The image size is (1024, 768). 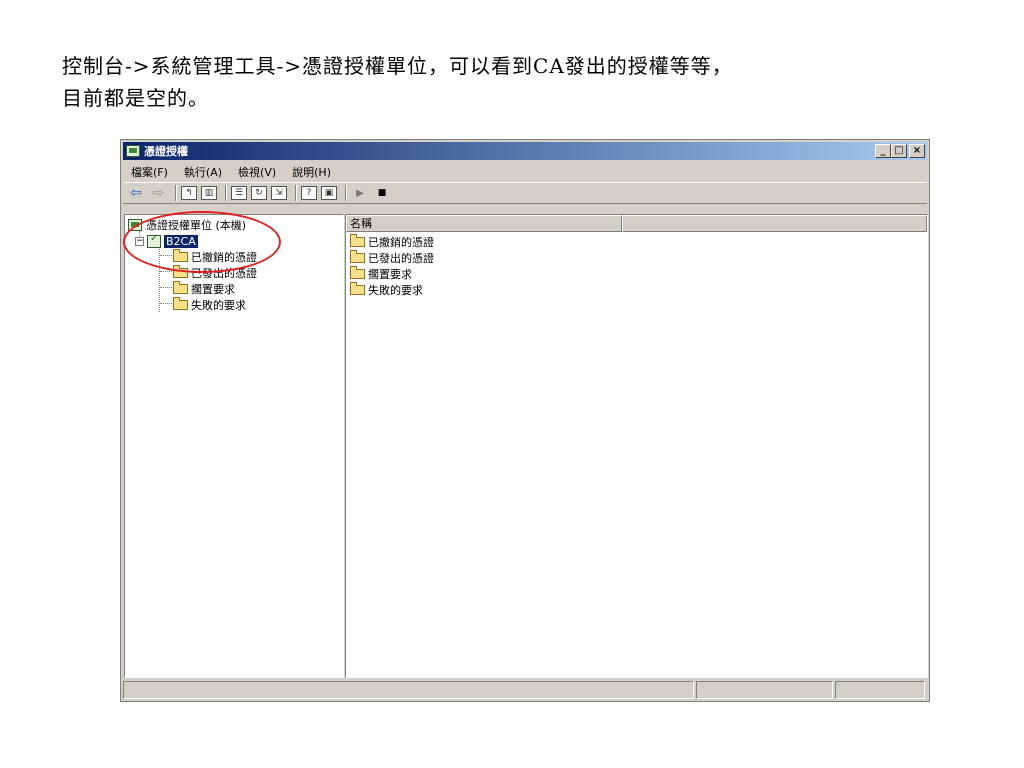 I want to click on menu-bar: 檔案(F) 執行(A) 檢視(V) 說明(H), so click(x=525, y=172).